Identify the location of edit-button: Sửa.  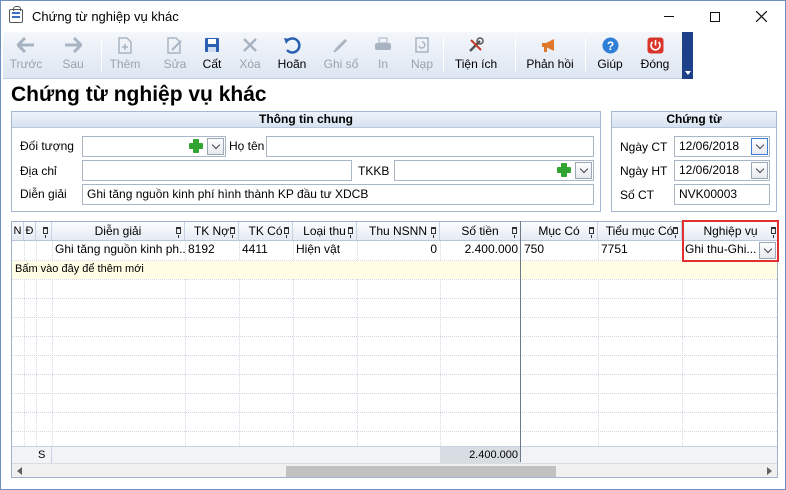
(175, 55).